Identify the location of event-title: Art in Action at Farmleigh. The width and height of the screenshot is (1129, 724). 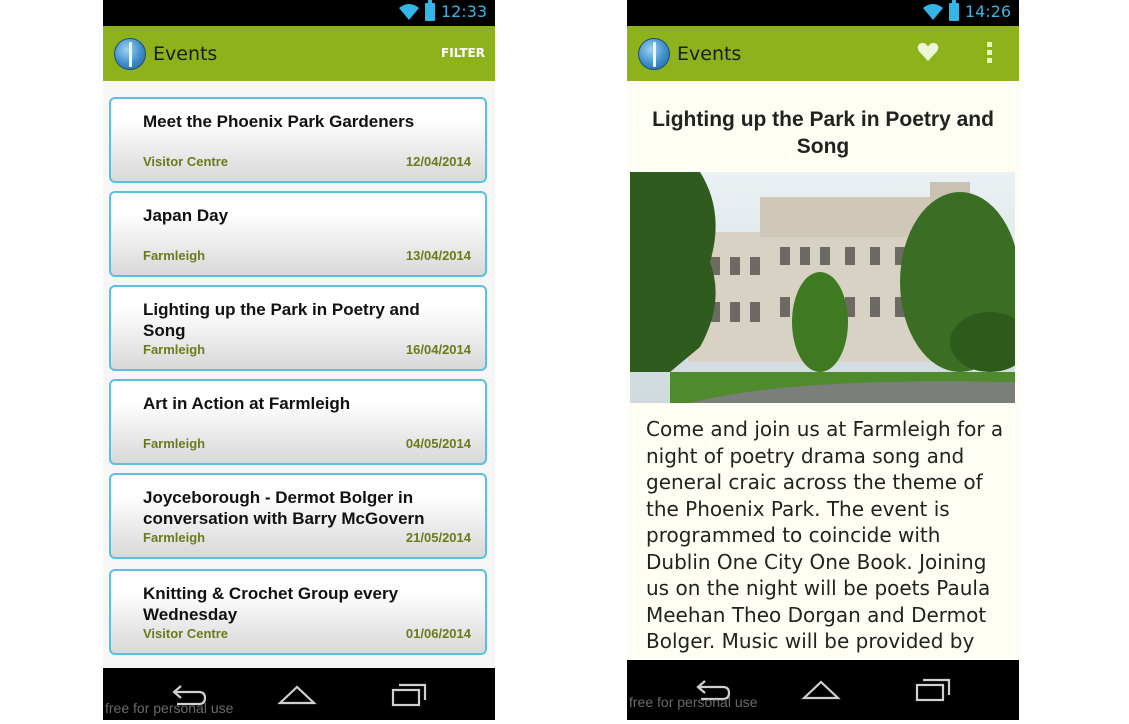
(247, 403).